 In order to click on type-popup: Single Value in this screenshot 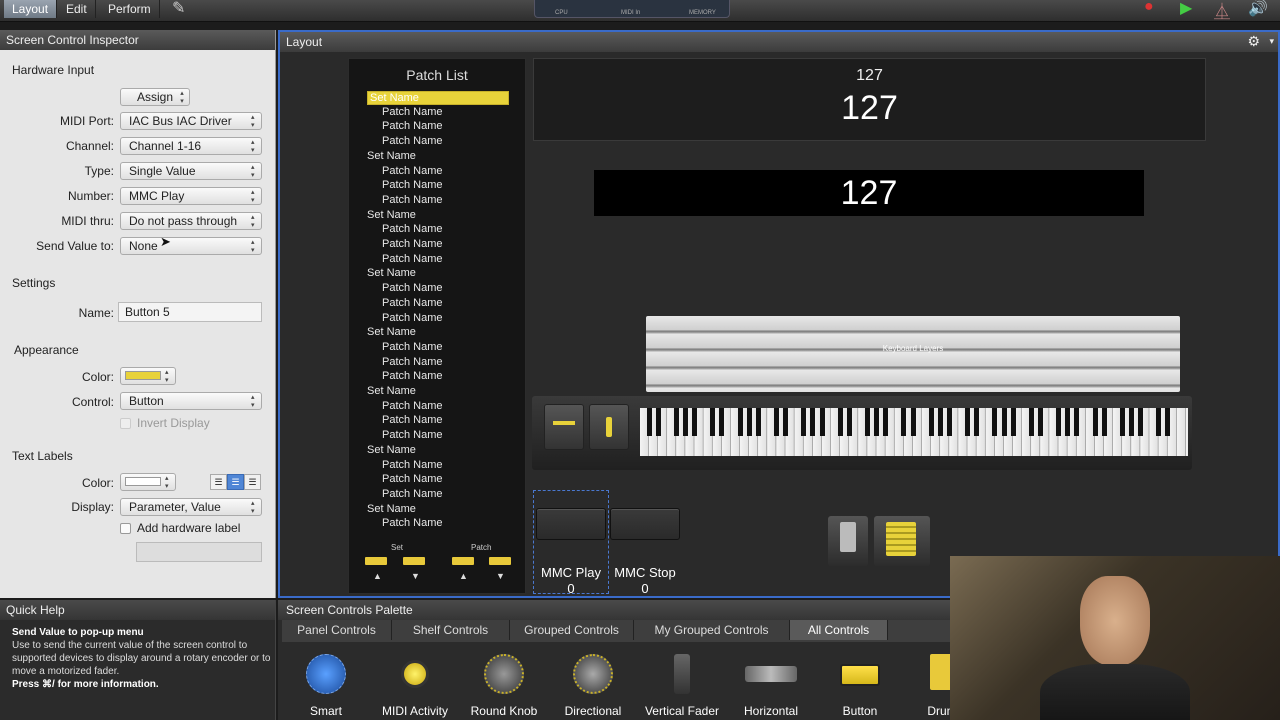, I will do `click(191, 171)`.